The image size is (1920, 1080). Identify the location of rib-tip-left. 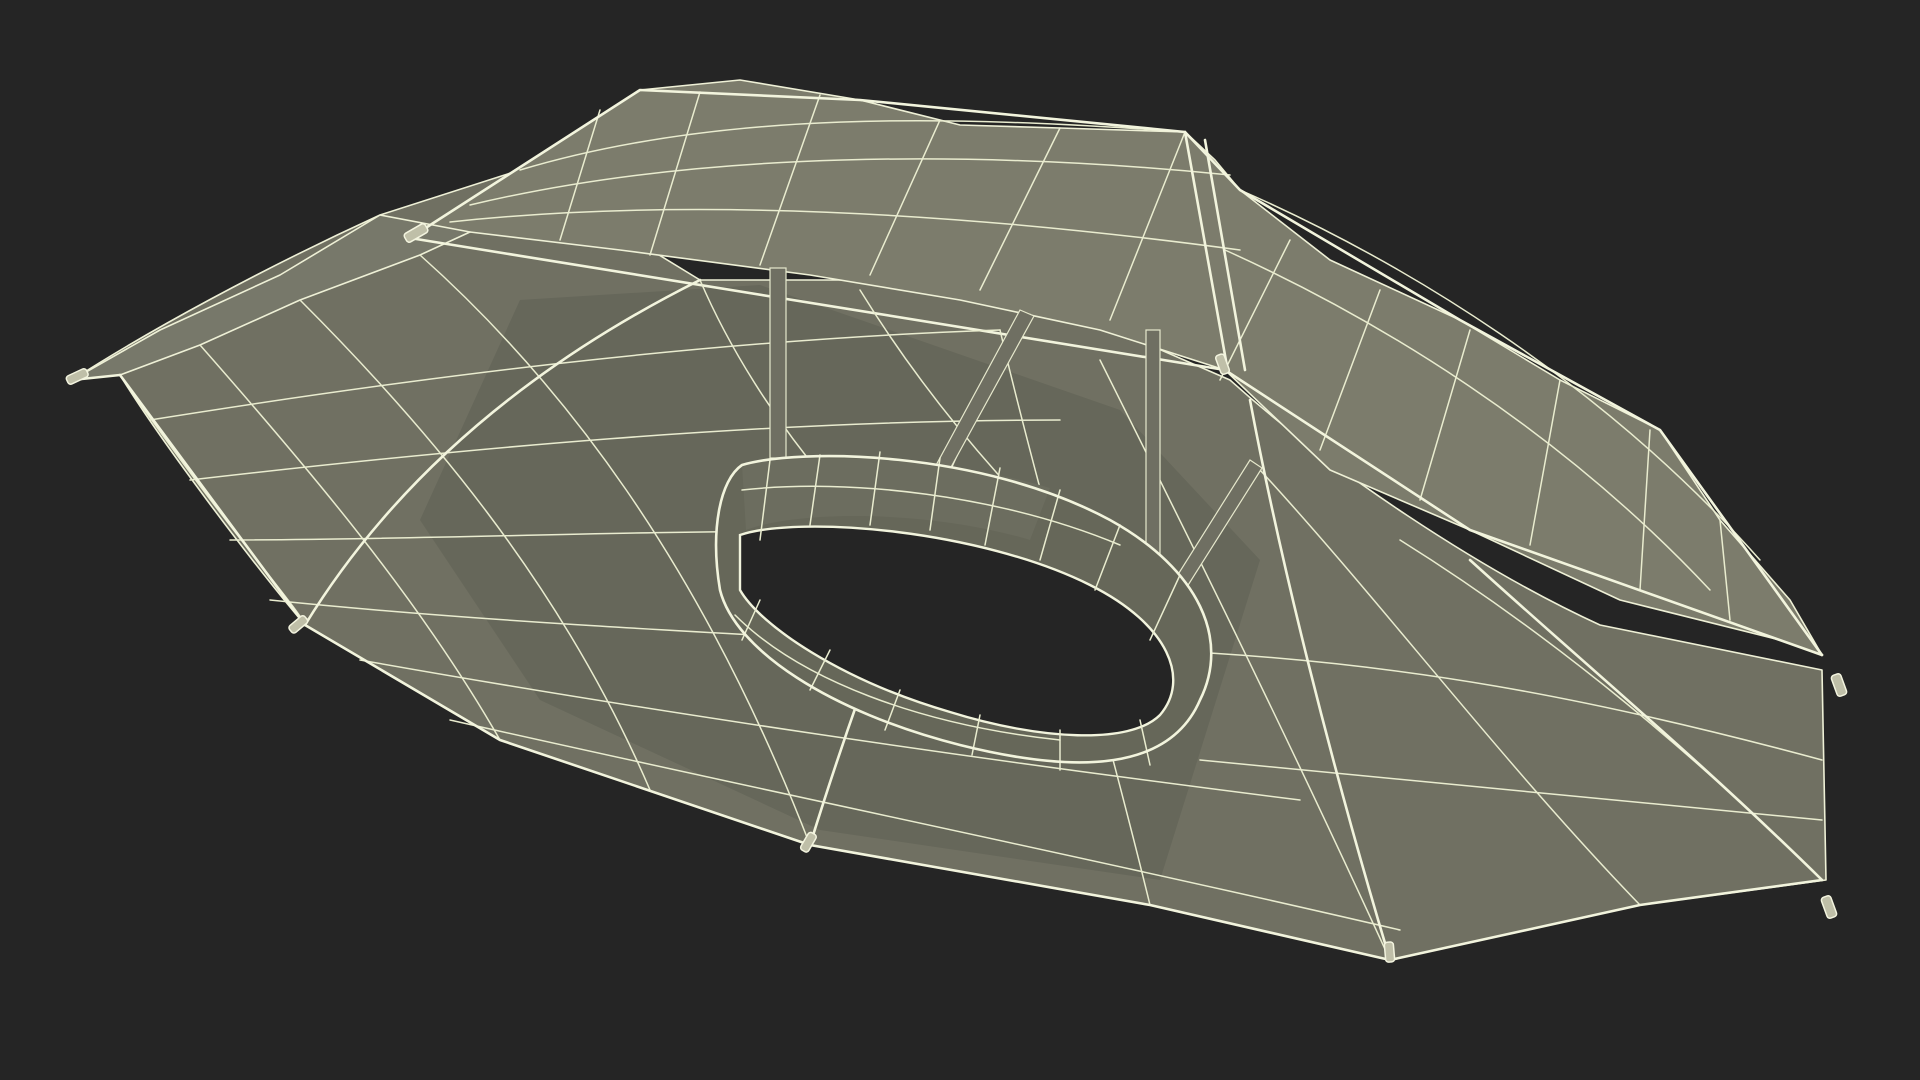
(77, 376).